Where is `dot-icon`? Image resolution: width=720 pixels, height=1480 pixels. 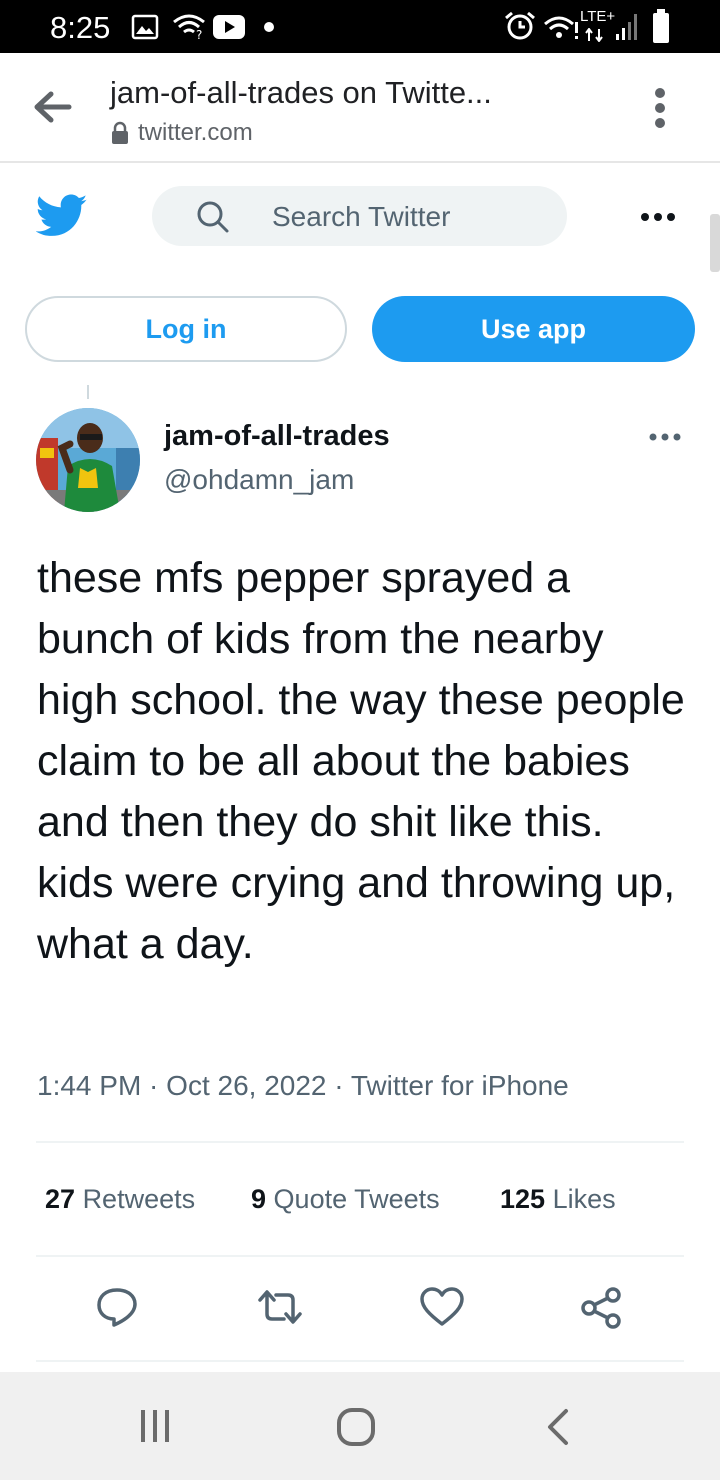 dot-icon is located at coordinates (269, 27).